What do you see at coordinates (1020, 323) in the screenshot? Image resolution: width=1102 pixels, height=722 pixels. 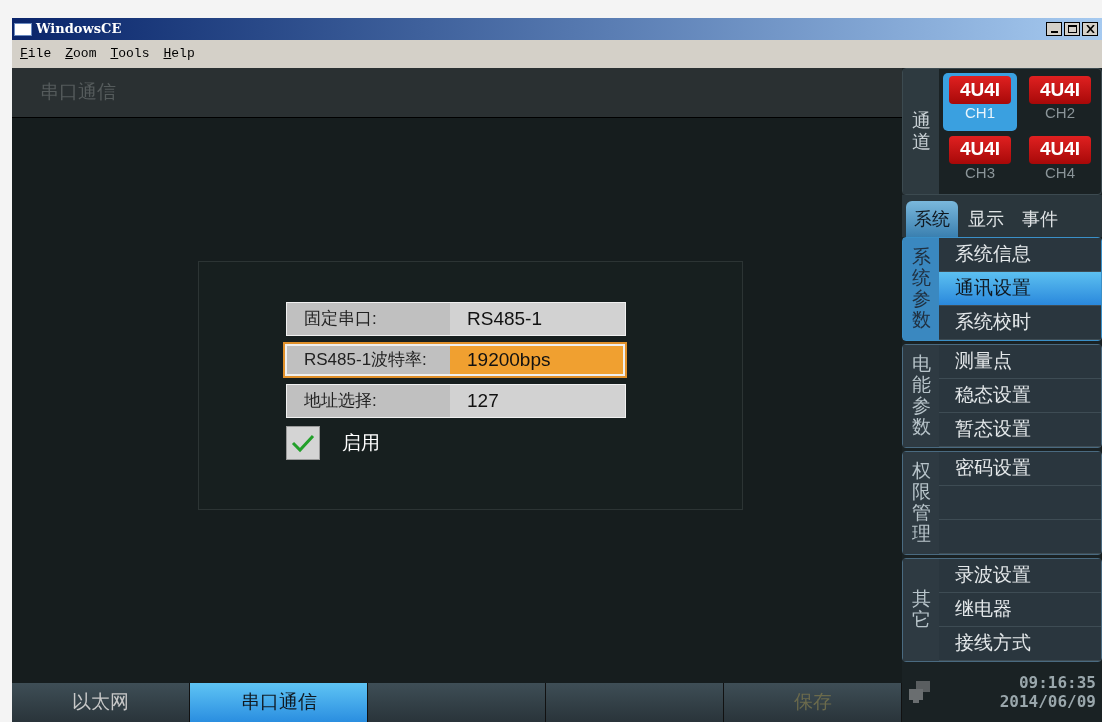 I see `menu-list-item: 系统校时` at bounding box center [1020, 323].